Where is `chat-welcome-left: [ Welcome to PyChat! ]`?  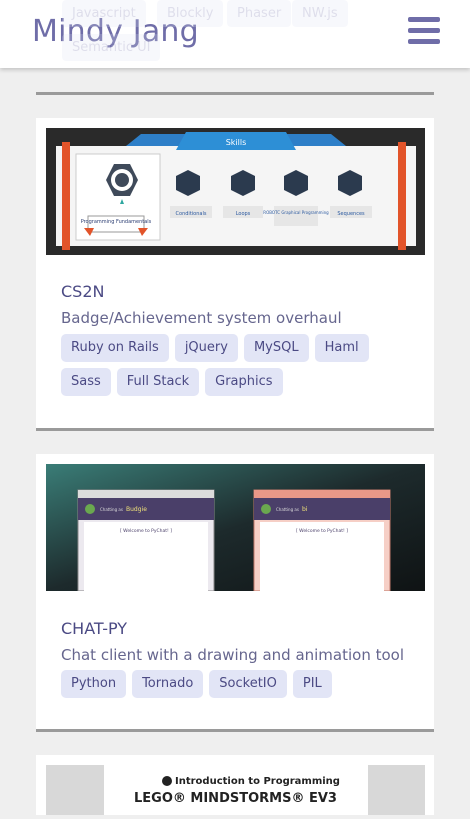 chat-welcome-left: [ Welcome to PyChat! ] is located at coordinates (146, 531).